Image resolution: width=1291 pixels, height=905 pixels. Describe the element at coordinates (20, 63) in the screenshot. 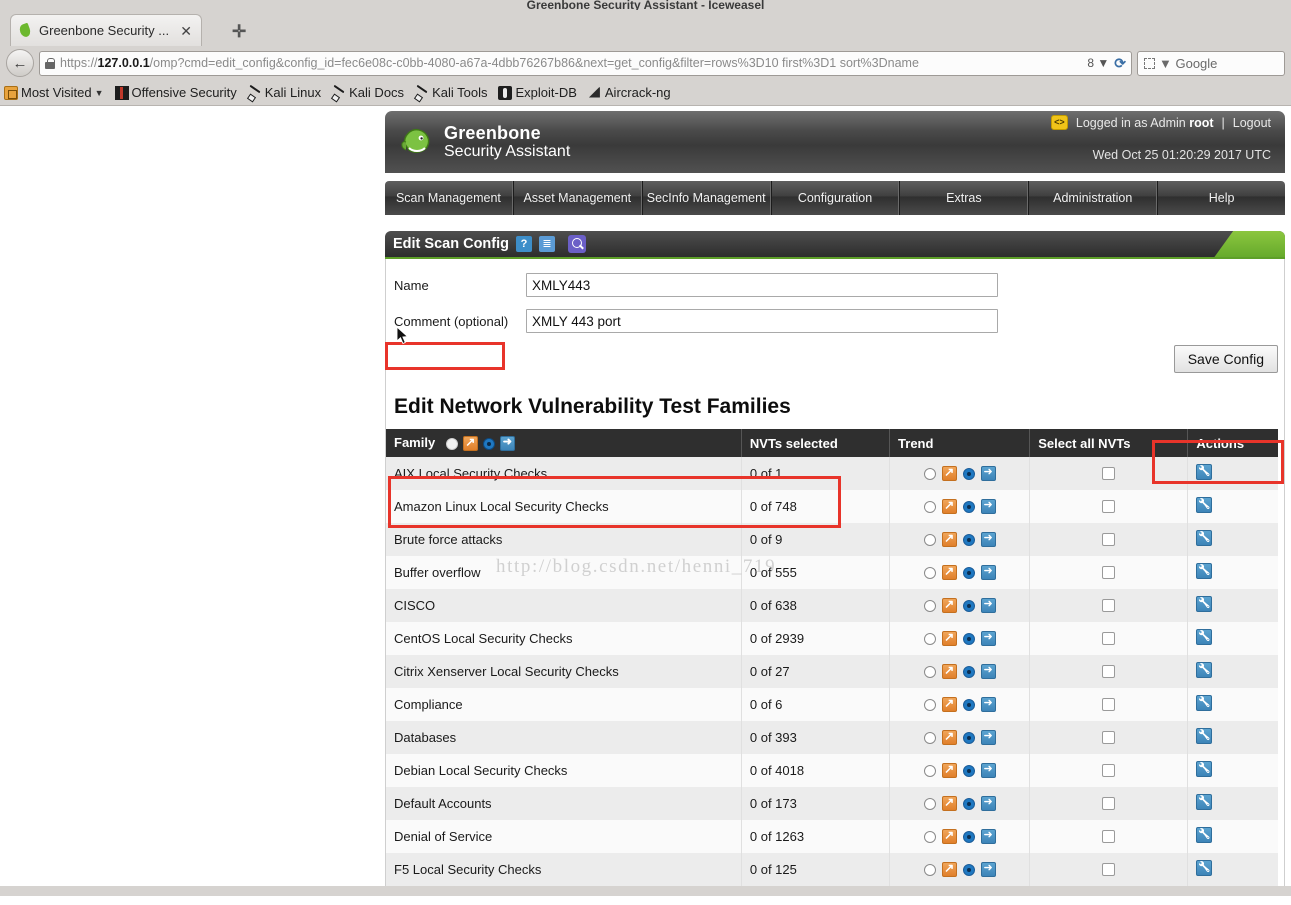

I see `back-button: ←` at that location.